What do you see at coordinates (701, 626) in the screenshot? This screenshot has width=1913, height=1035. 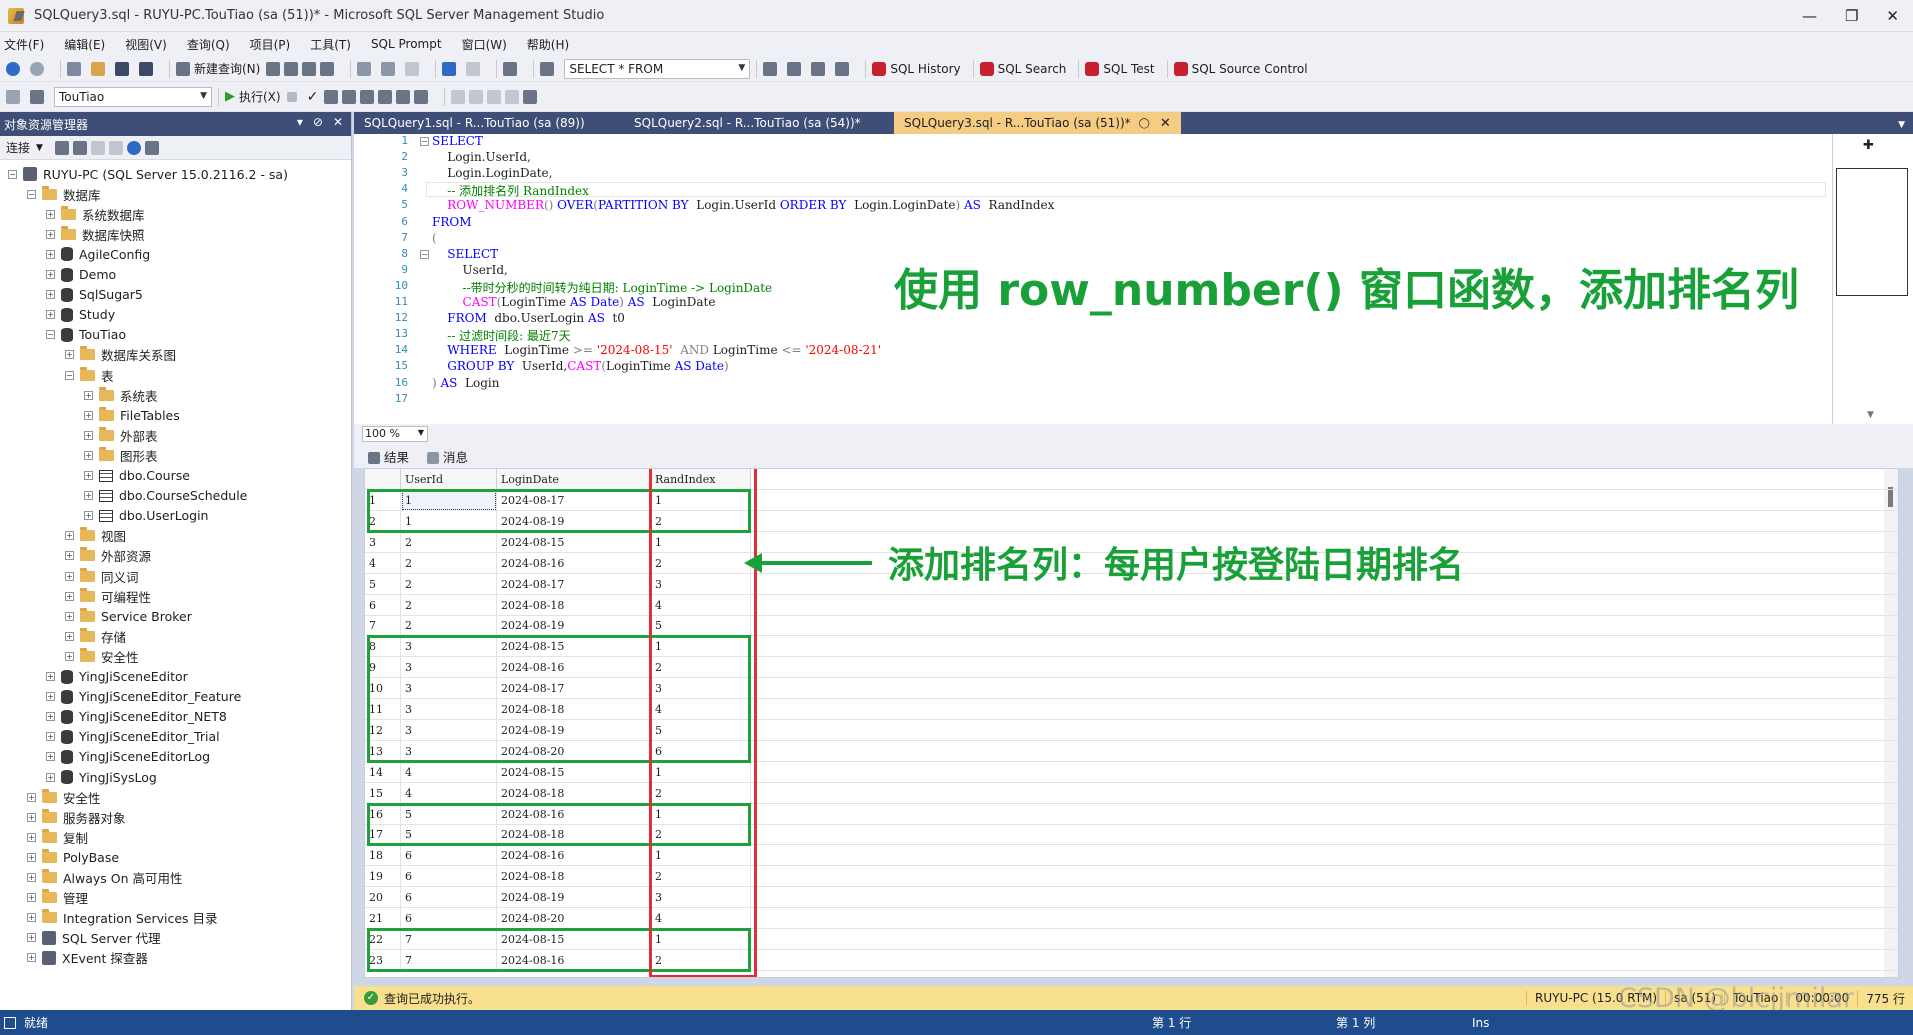 I see `grid-cell: 5` at bounding box center [701, 626].